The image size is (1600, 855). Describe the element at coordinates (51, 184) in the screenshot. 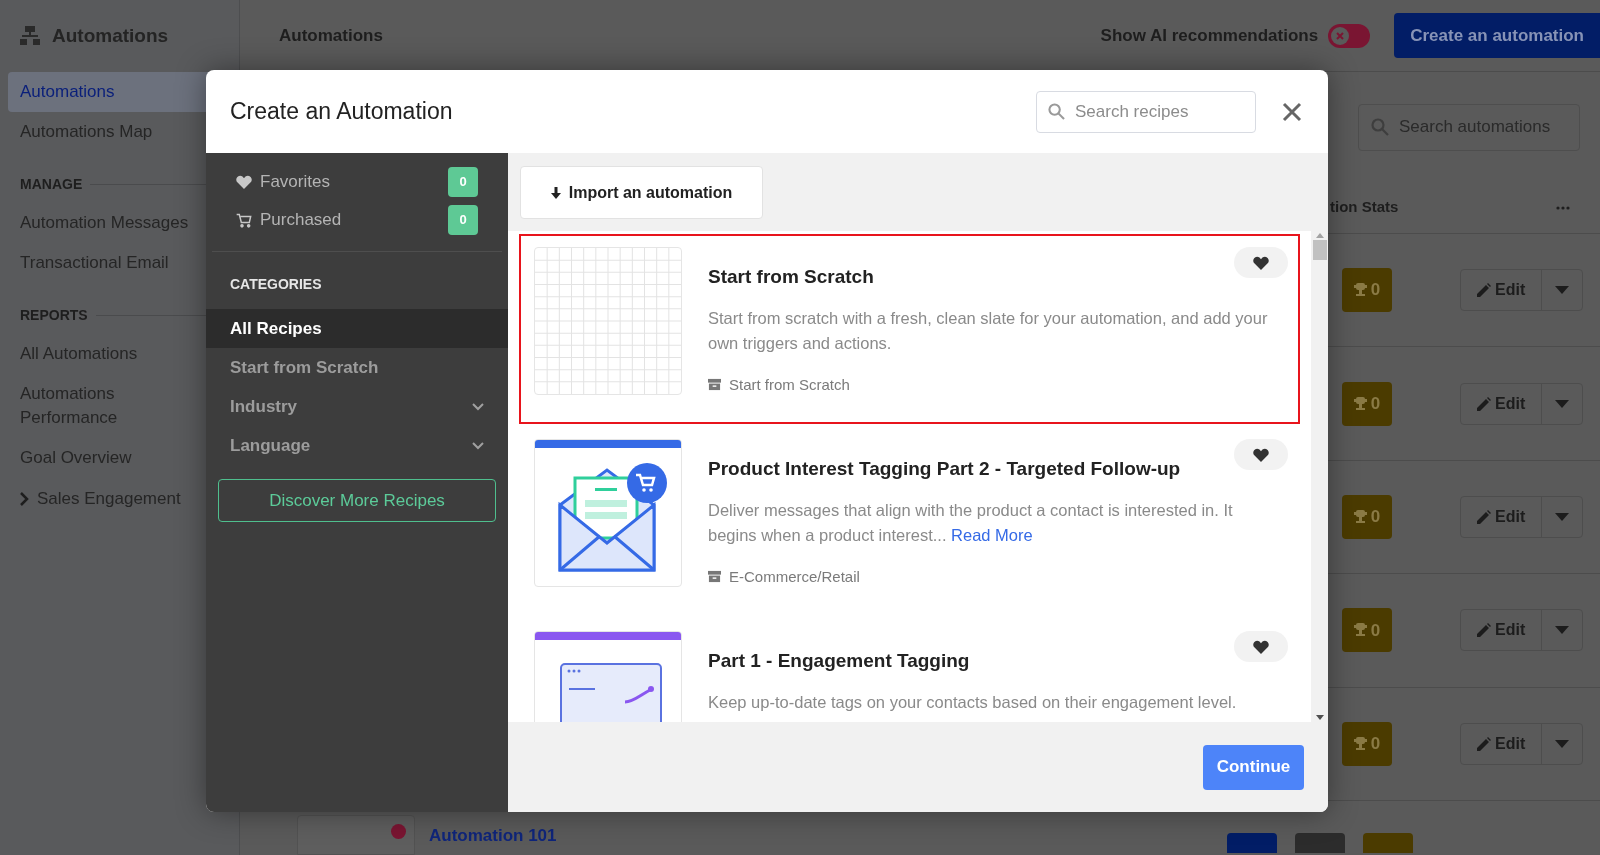

I see `section-heading: MANAGE` at that location.